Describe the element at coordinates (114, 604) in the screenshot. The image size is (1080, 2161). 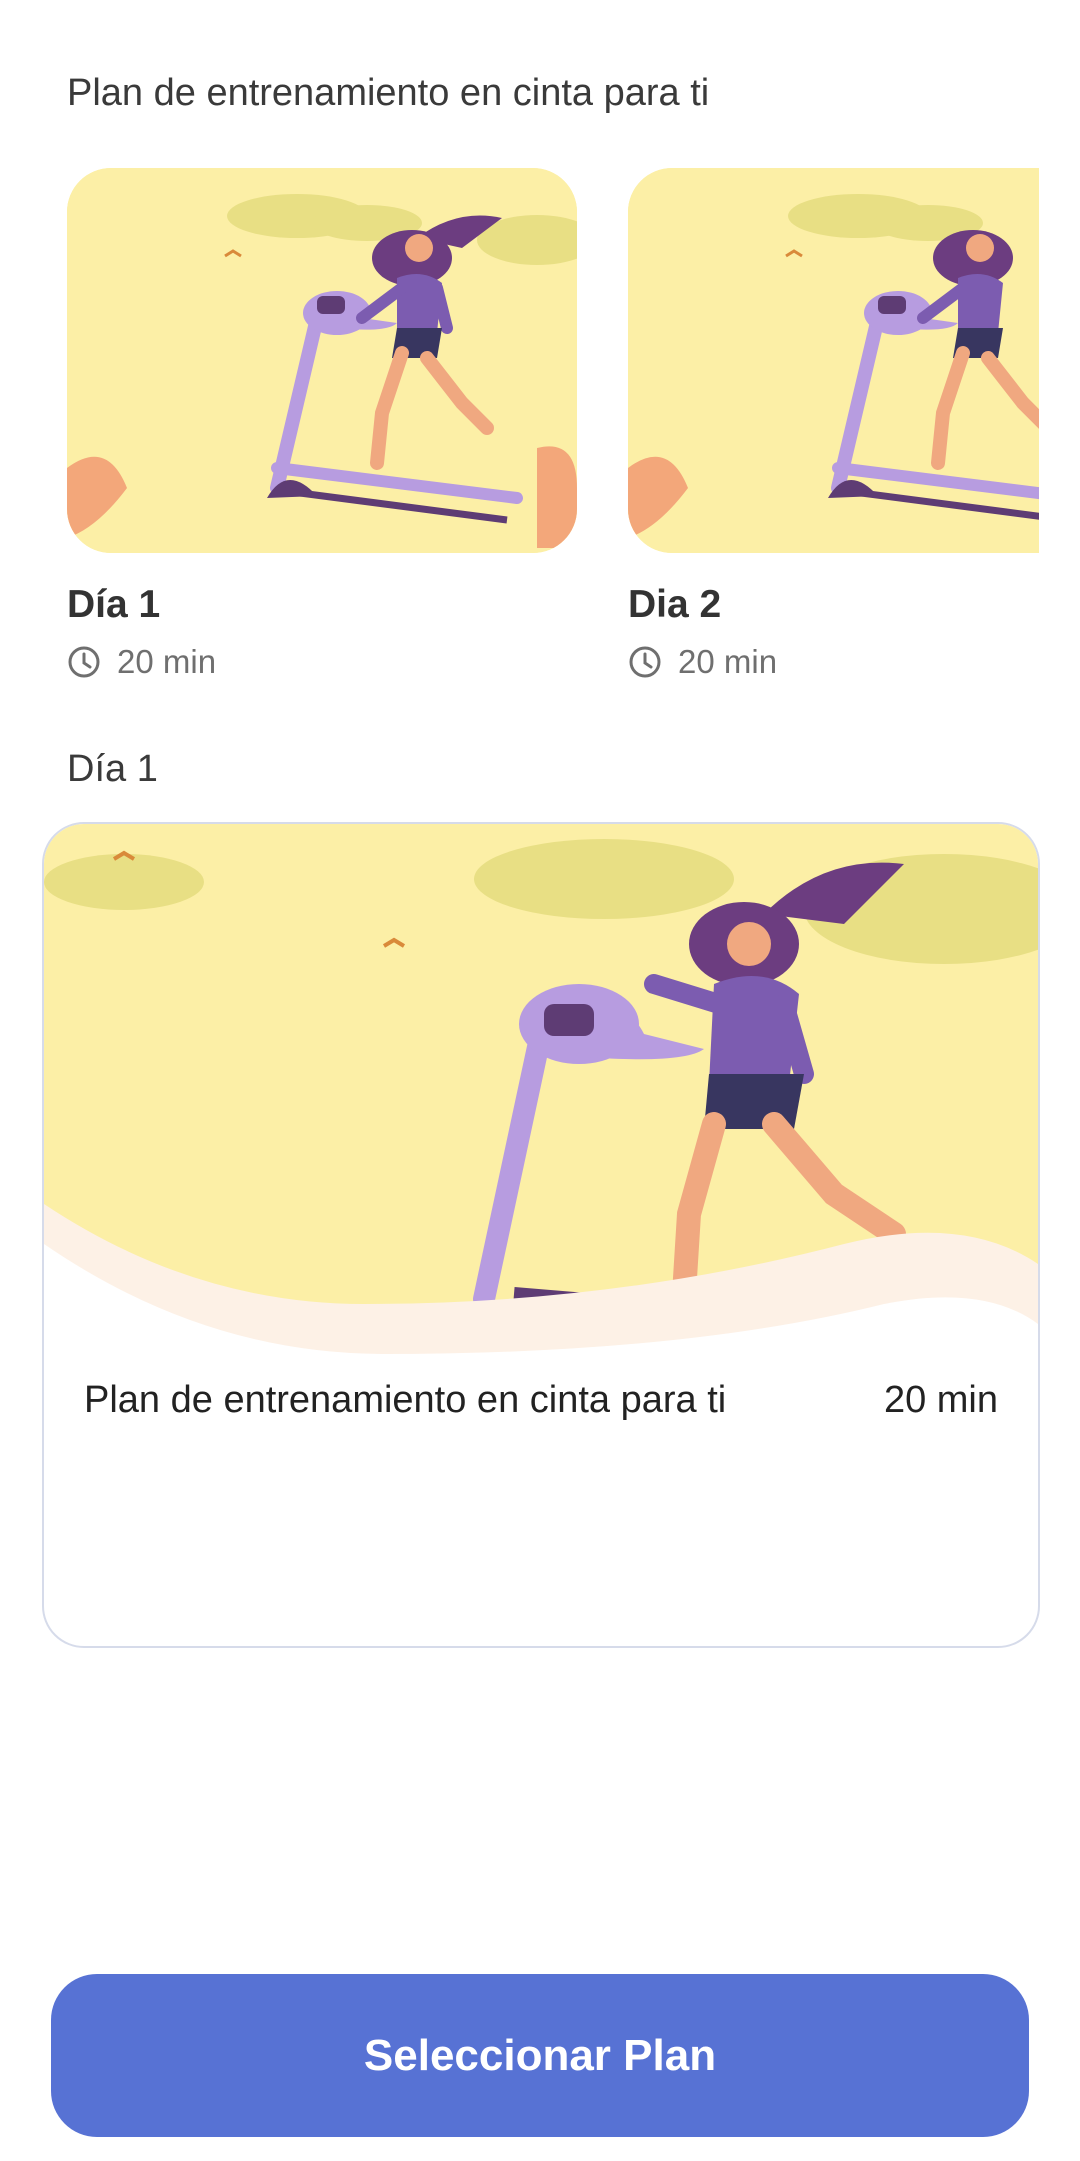
I see `day-card-label: Día 1` at that location.